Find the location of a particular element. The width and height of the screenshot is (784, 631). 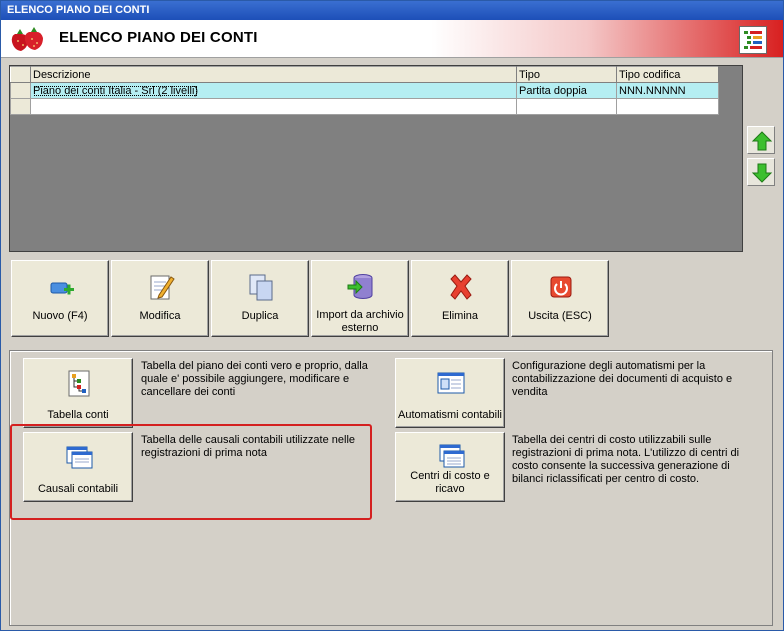

cost-centers-icon is located at coordinates (452, 456).